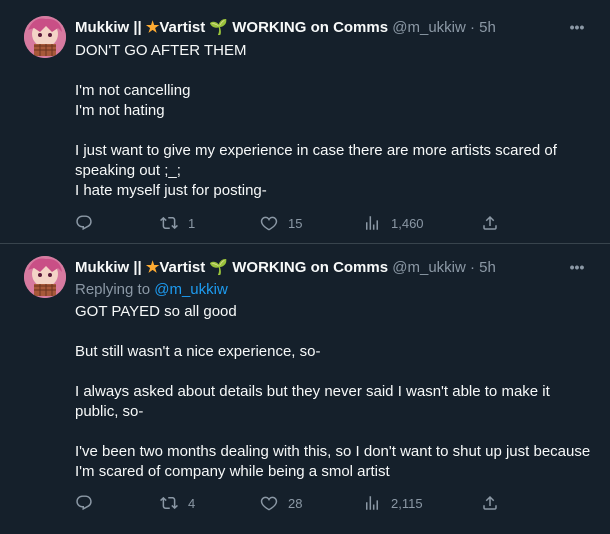  Describe the element at coordinates (171, 190) in the screenshot. I see `text-line: I hate myself just for posting-` at that location.